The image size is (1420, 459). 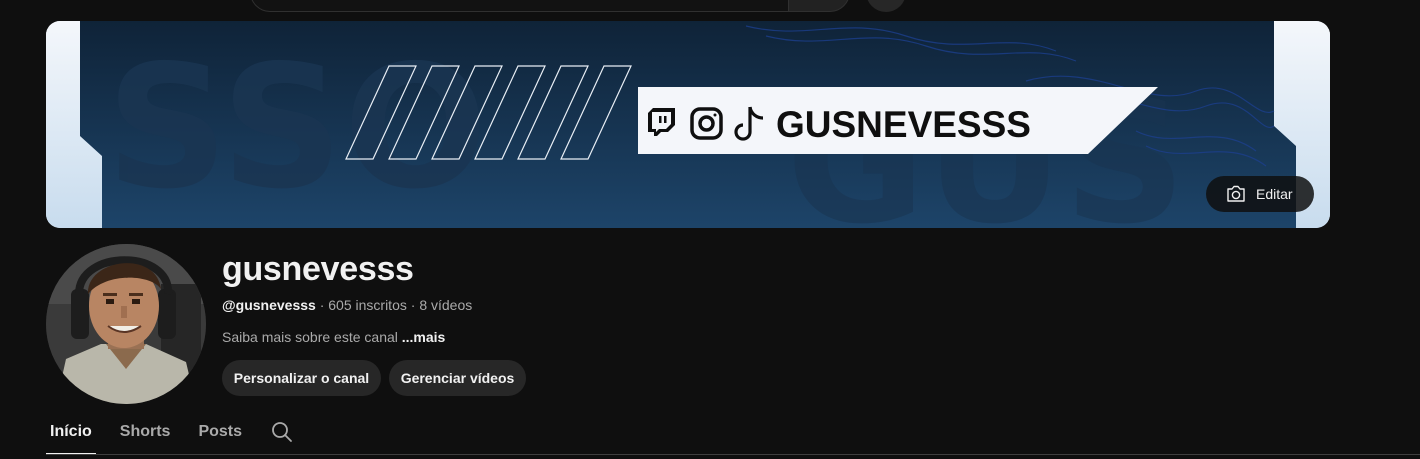 I want to click on top-bar, so click(x=710, y=7).